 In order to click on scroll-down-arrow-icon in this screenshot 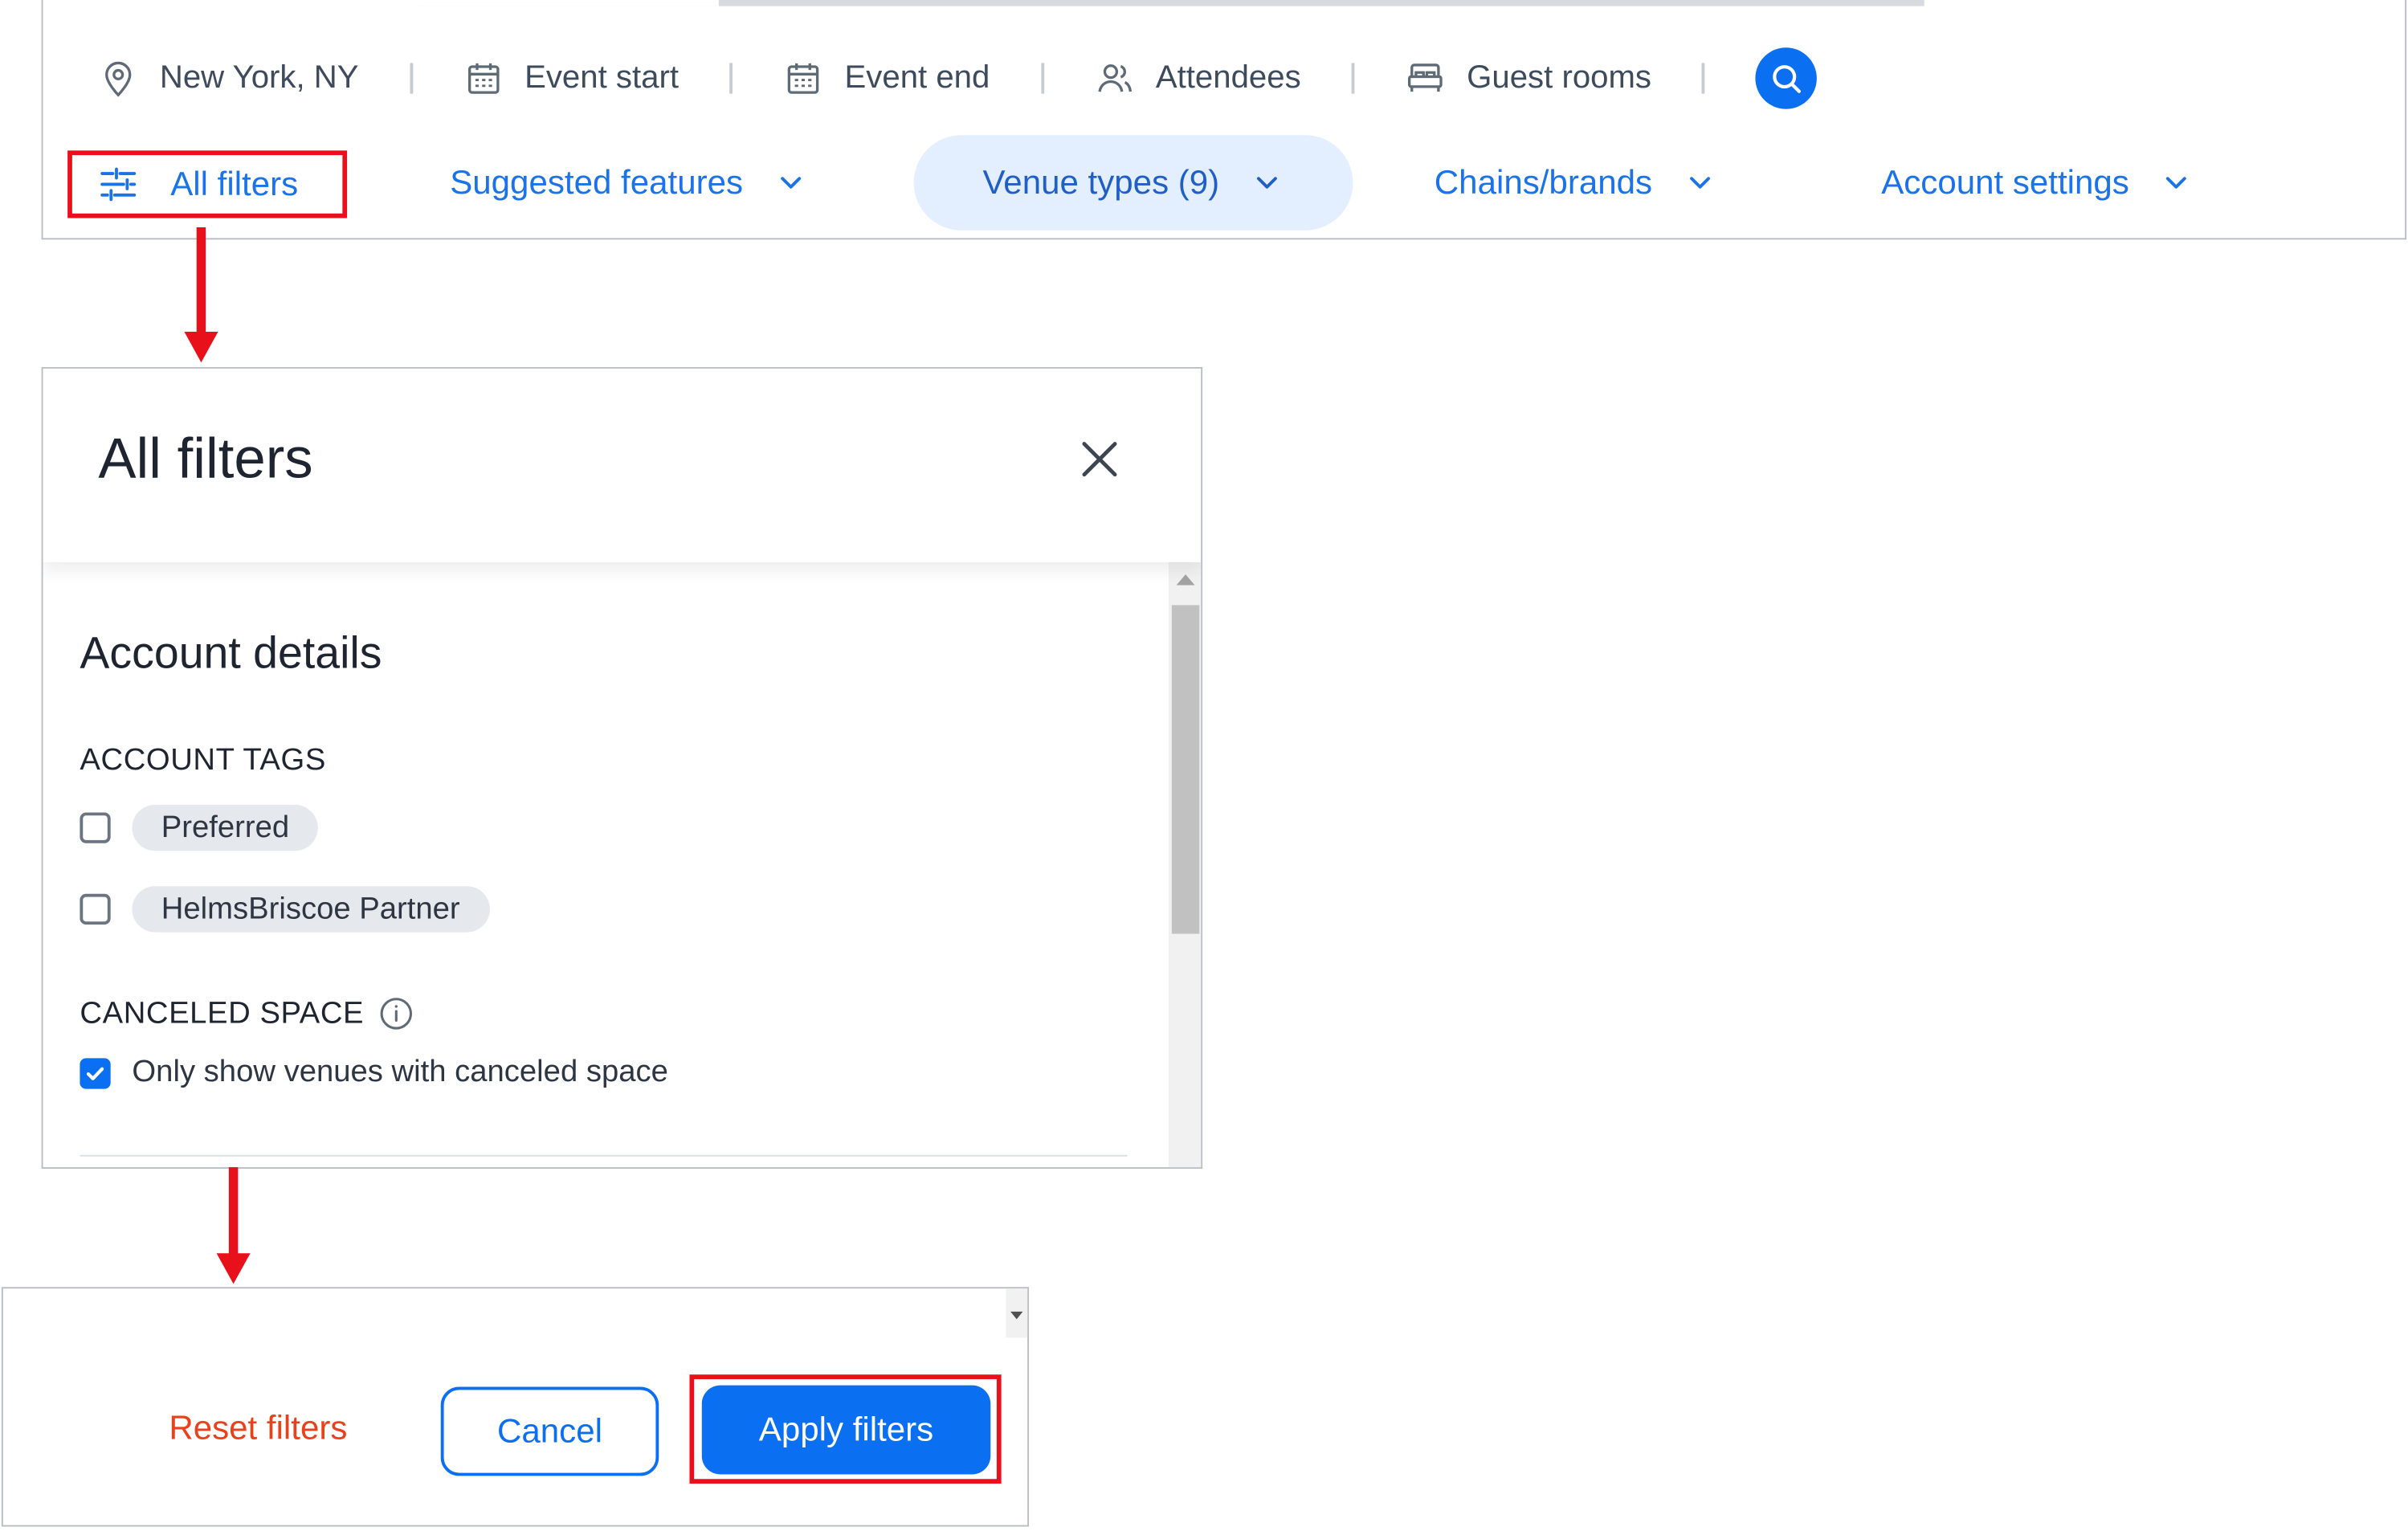, I will do `click(1017, 1315)`.